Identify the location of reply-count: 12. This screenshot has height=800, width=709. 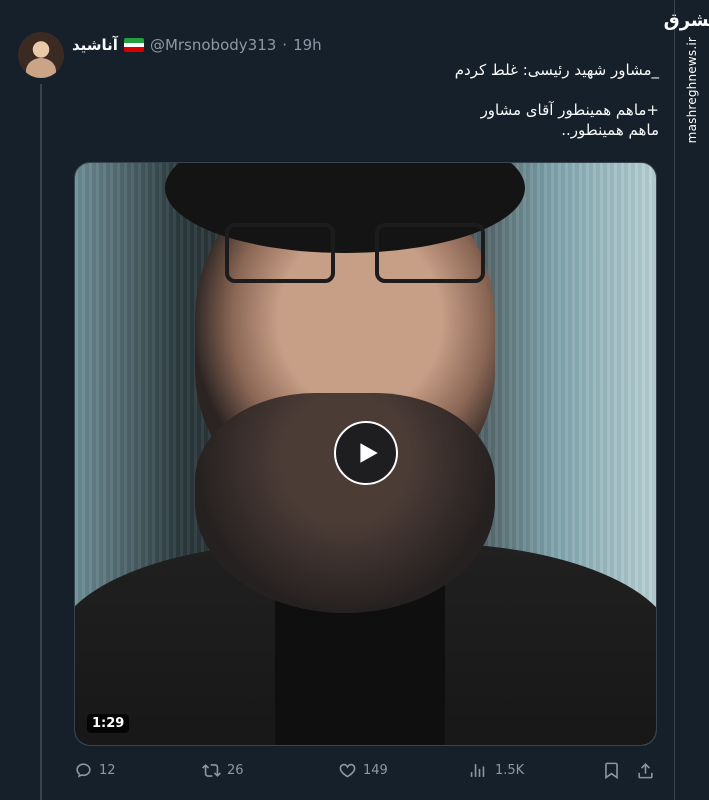
(107, 770).